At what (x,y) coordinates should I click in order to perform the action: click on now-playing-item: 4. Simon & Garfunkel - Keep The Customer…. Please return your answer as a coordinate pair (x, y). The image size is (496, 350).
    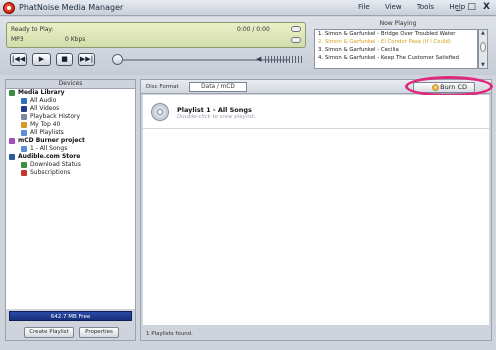
    Looking at the image, I should click on (396, 58).